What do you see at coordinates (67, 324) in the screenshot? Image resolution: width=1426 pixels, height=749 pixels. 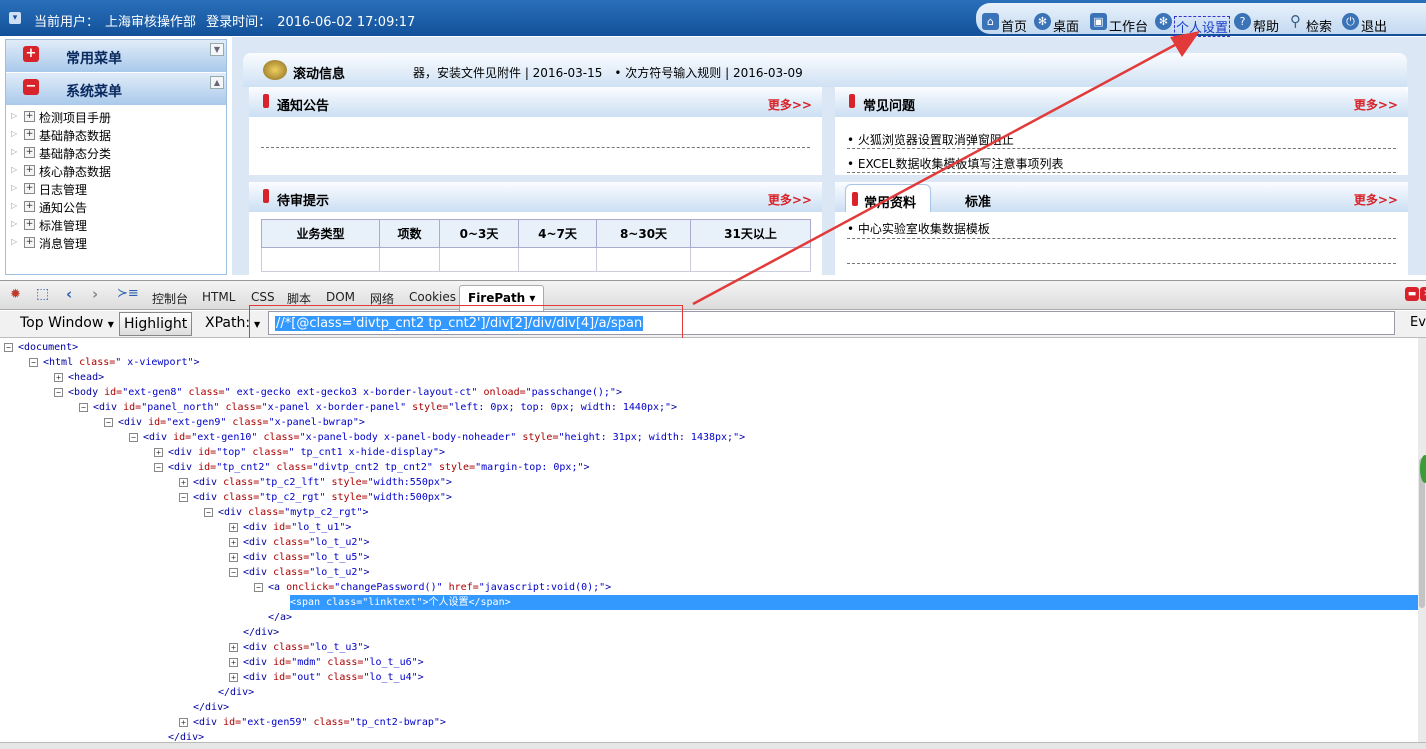 I see `top-window-select: Top Window ▼` at bounding box center [67, 324].